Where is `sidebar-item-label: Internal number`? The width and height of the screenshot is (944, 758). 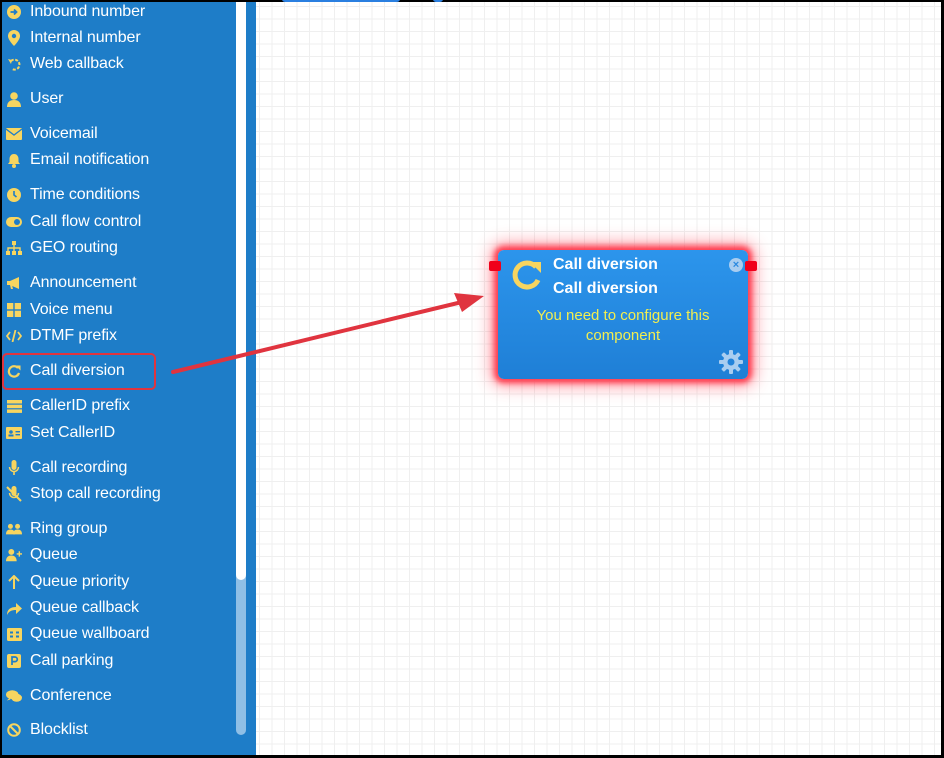 sidebar-item-label: Internal number is located at coordinates (85, 37).